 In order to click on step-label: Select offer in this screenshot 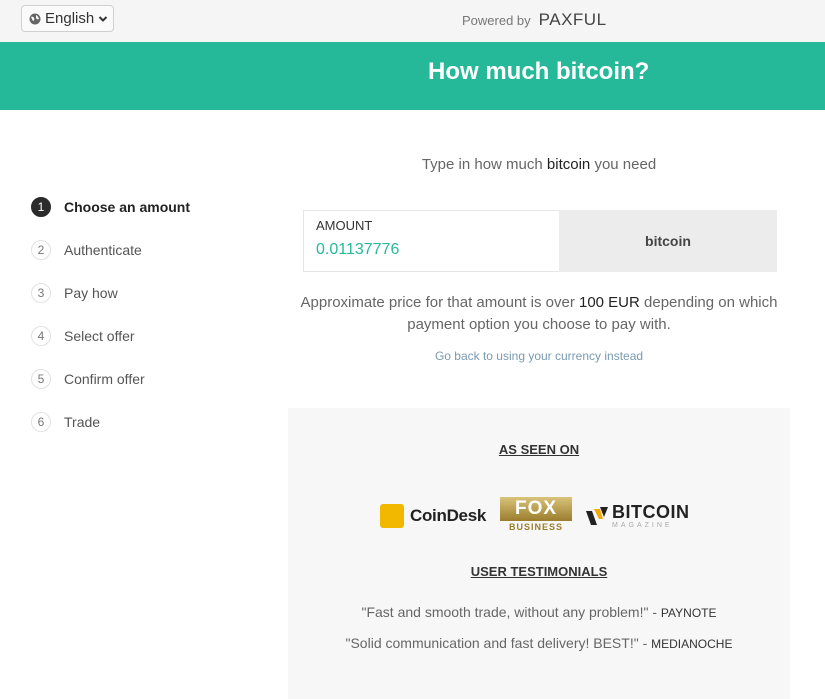, I will do `click(99, 335)`.